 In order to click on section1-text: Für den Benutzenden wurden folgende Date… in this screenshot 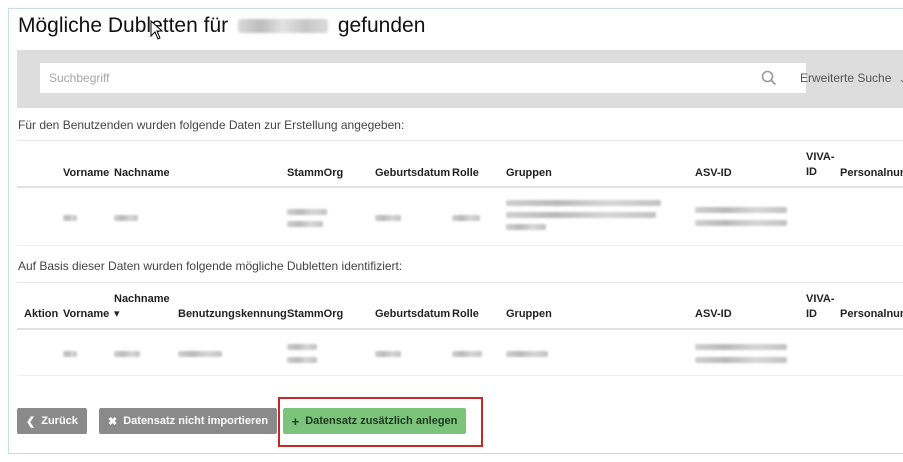, I will do `click(211, 125)`.